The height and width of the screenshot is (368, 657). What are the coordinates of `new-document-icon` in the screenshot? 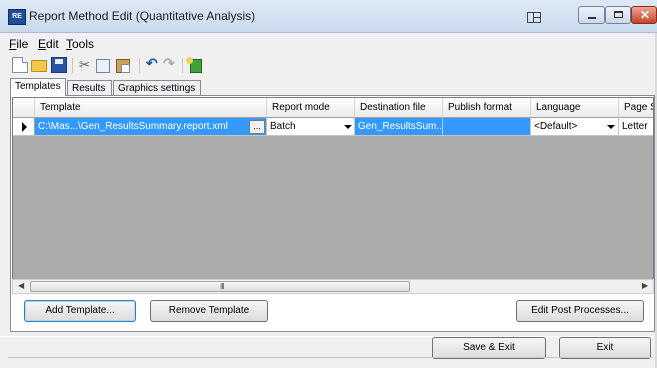 It's located at (20, 65).